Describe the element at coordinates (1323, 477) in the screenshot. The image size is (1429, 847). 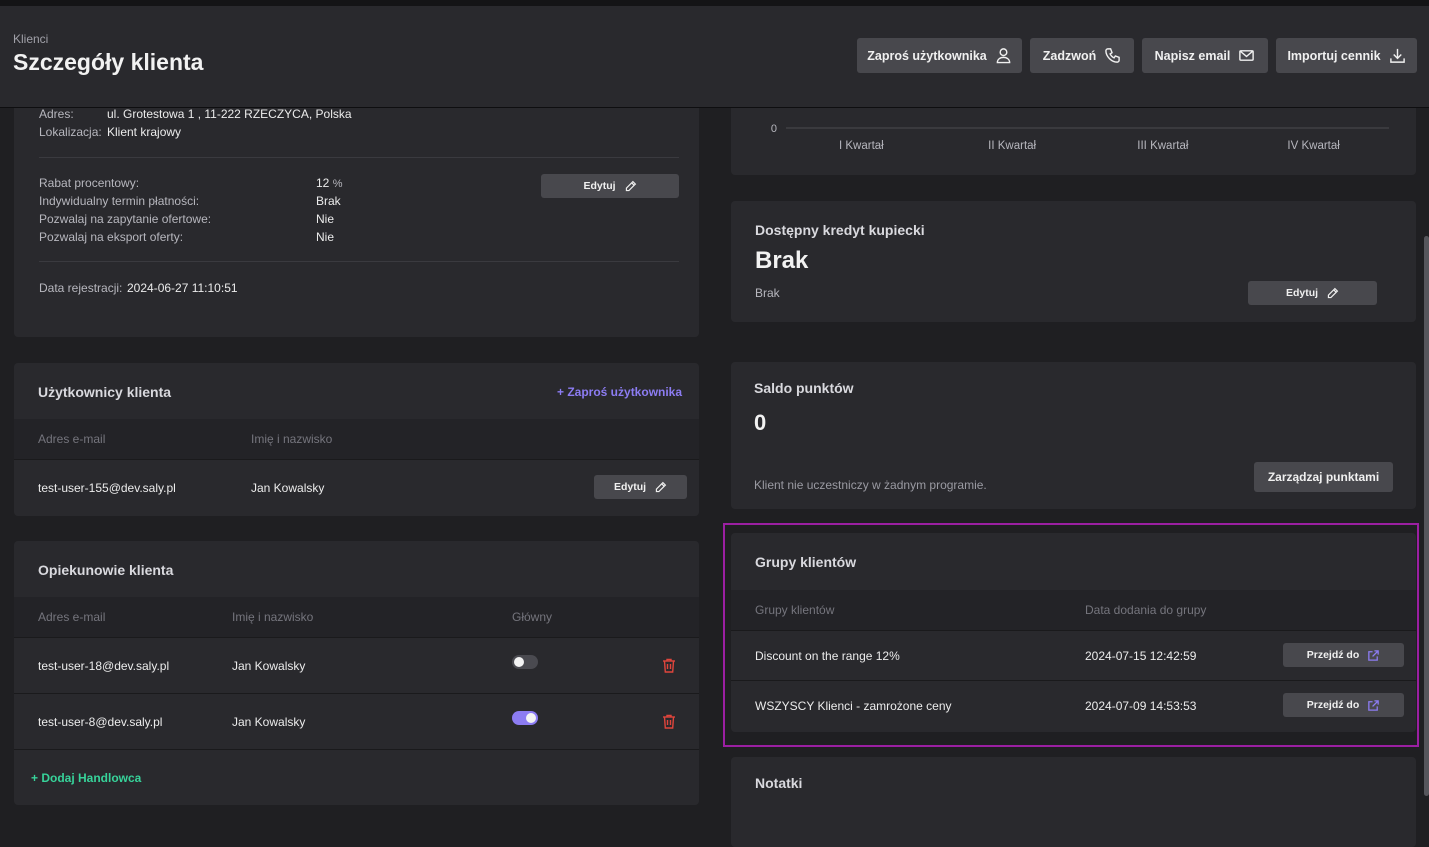
I see `manage-points-button: Zarządzaj punktami` at that location.